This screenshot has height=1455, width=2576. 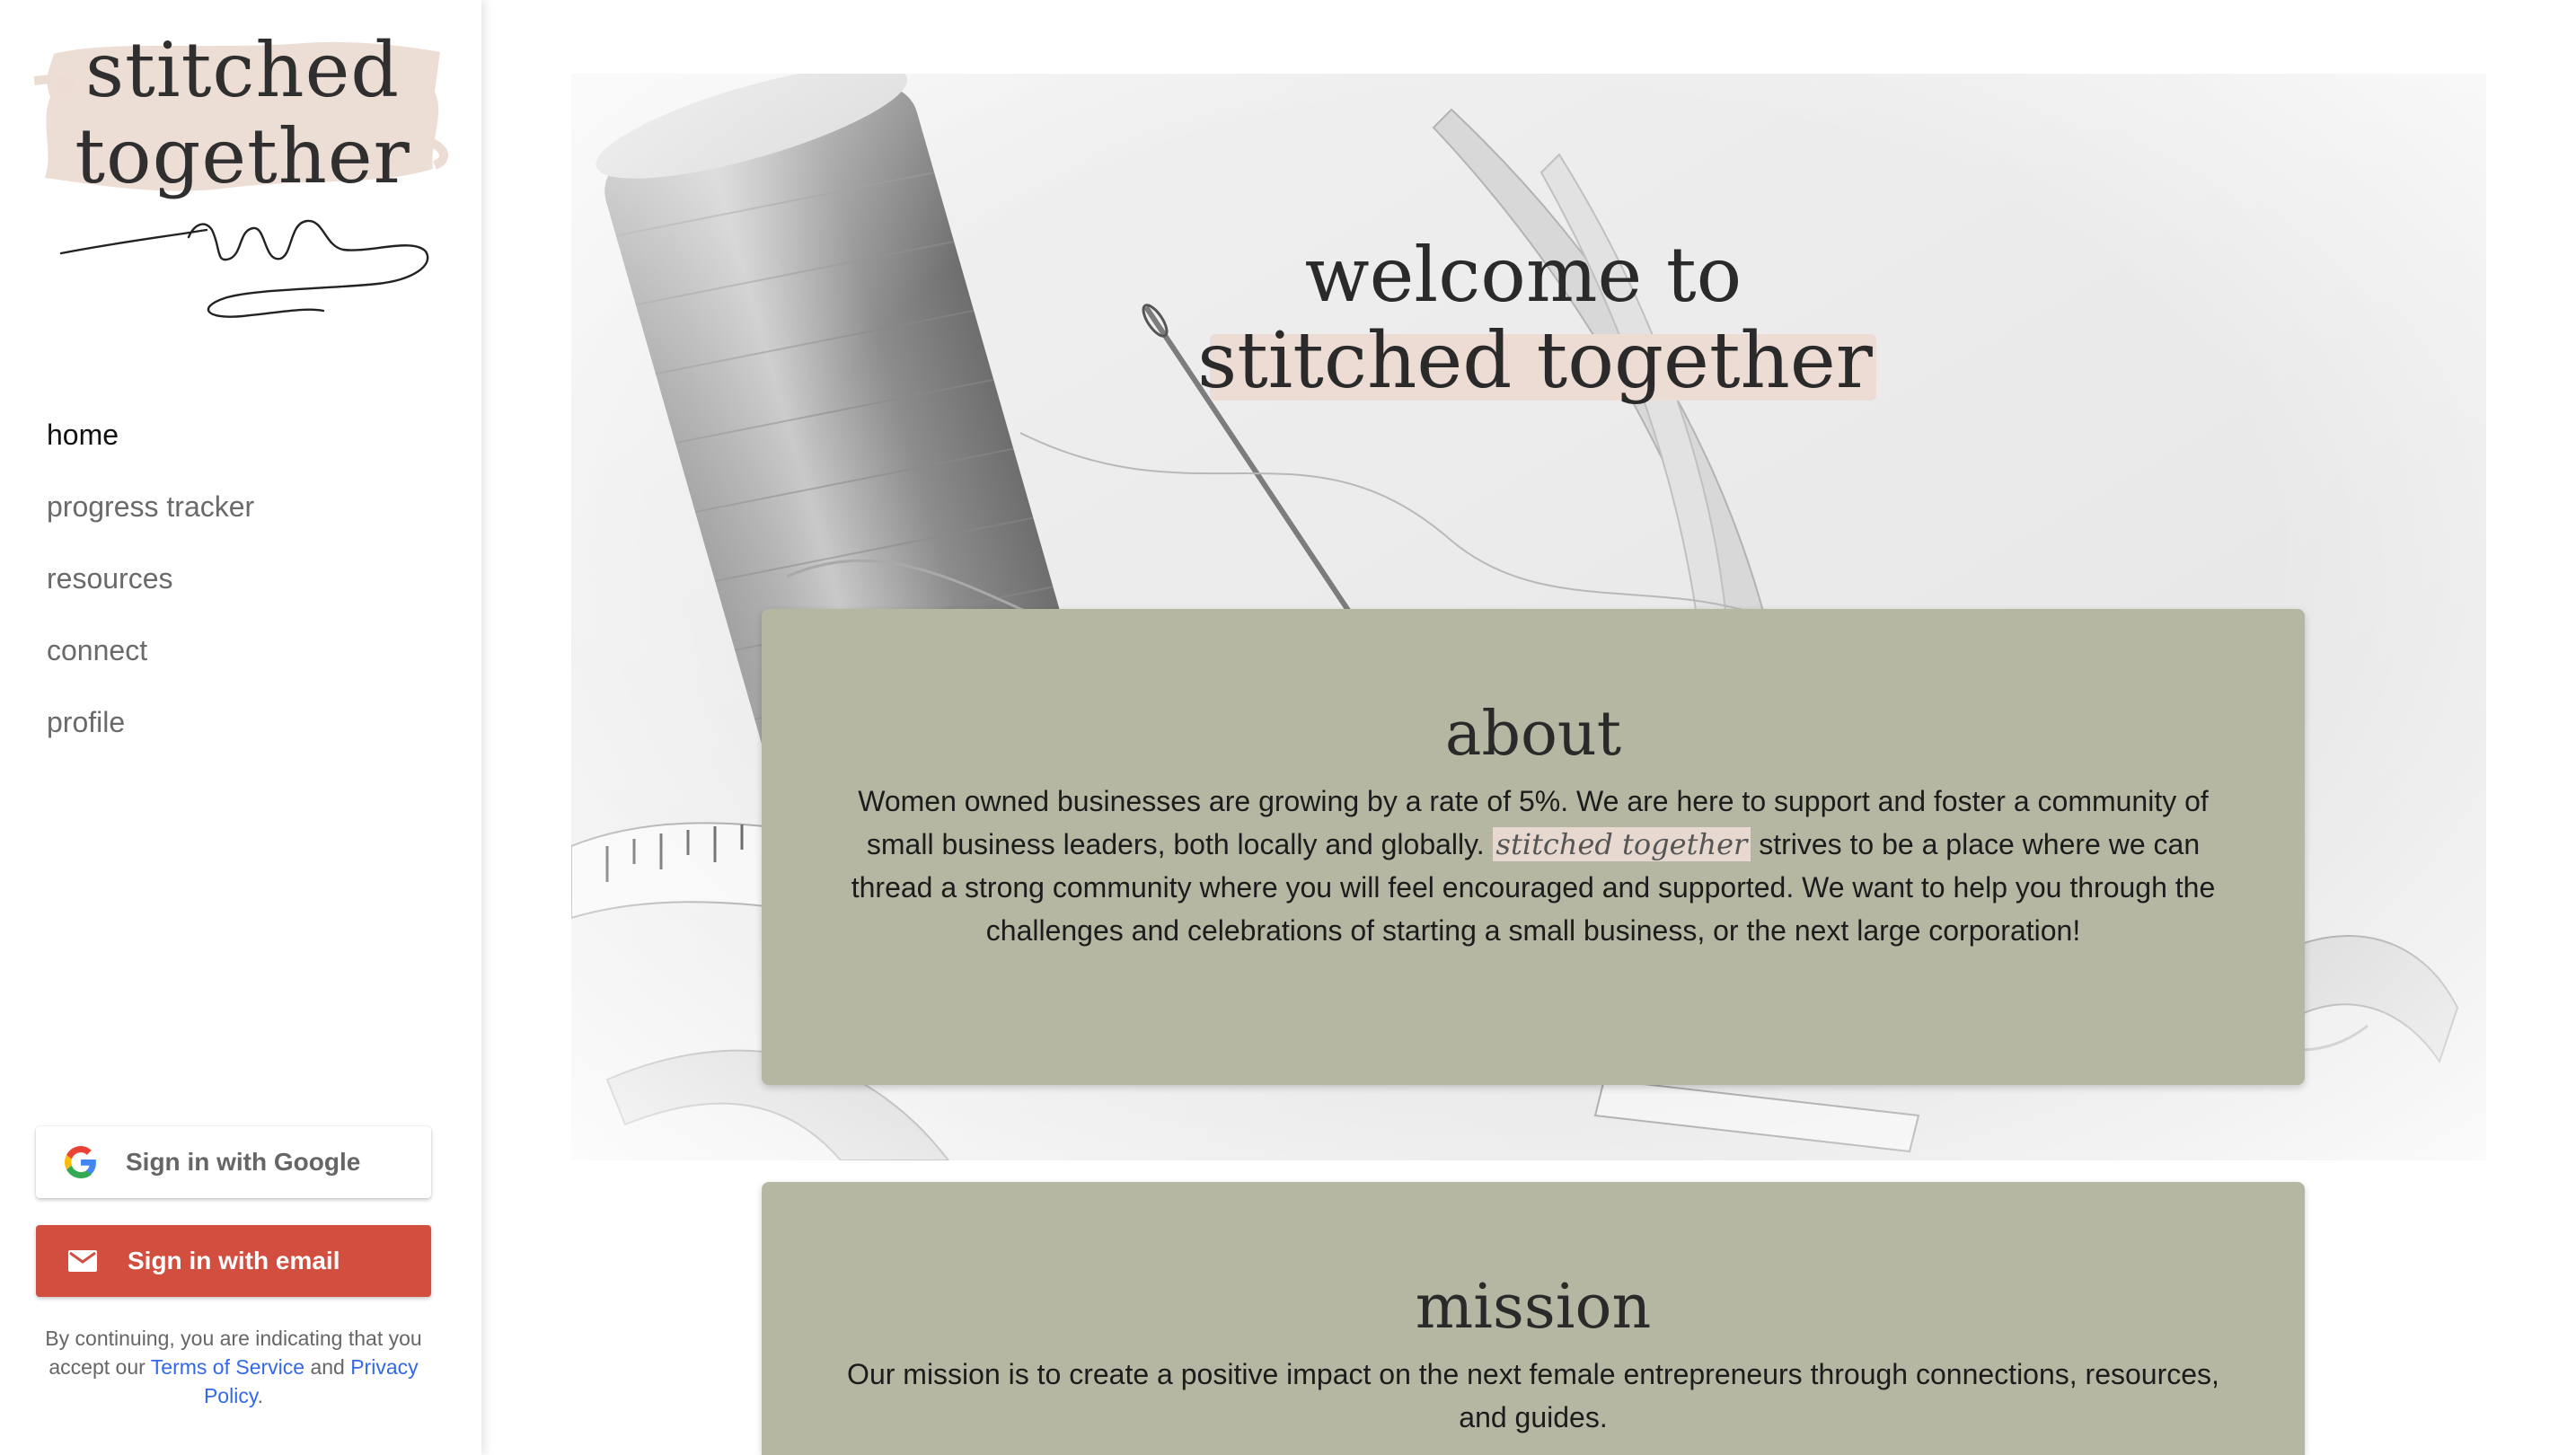 I want to click on nav-item-progress-tracker: progress tracker, so click(x=249, y=521).